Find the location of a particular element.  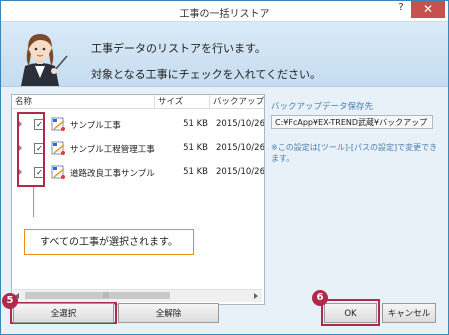

instruction-line-1: 工事データのリストアを行います。 is located at coordinates (178, 48).